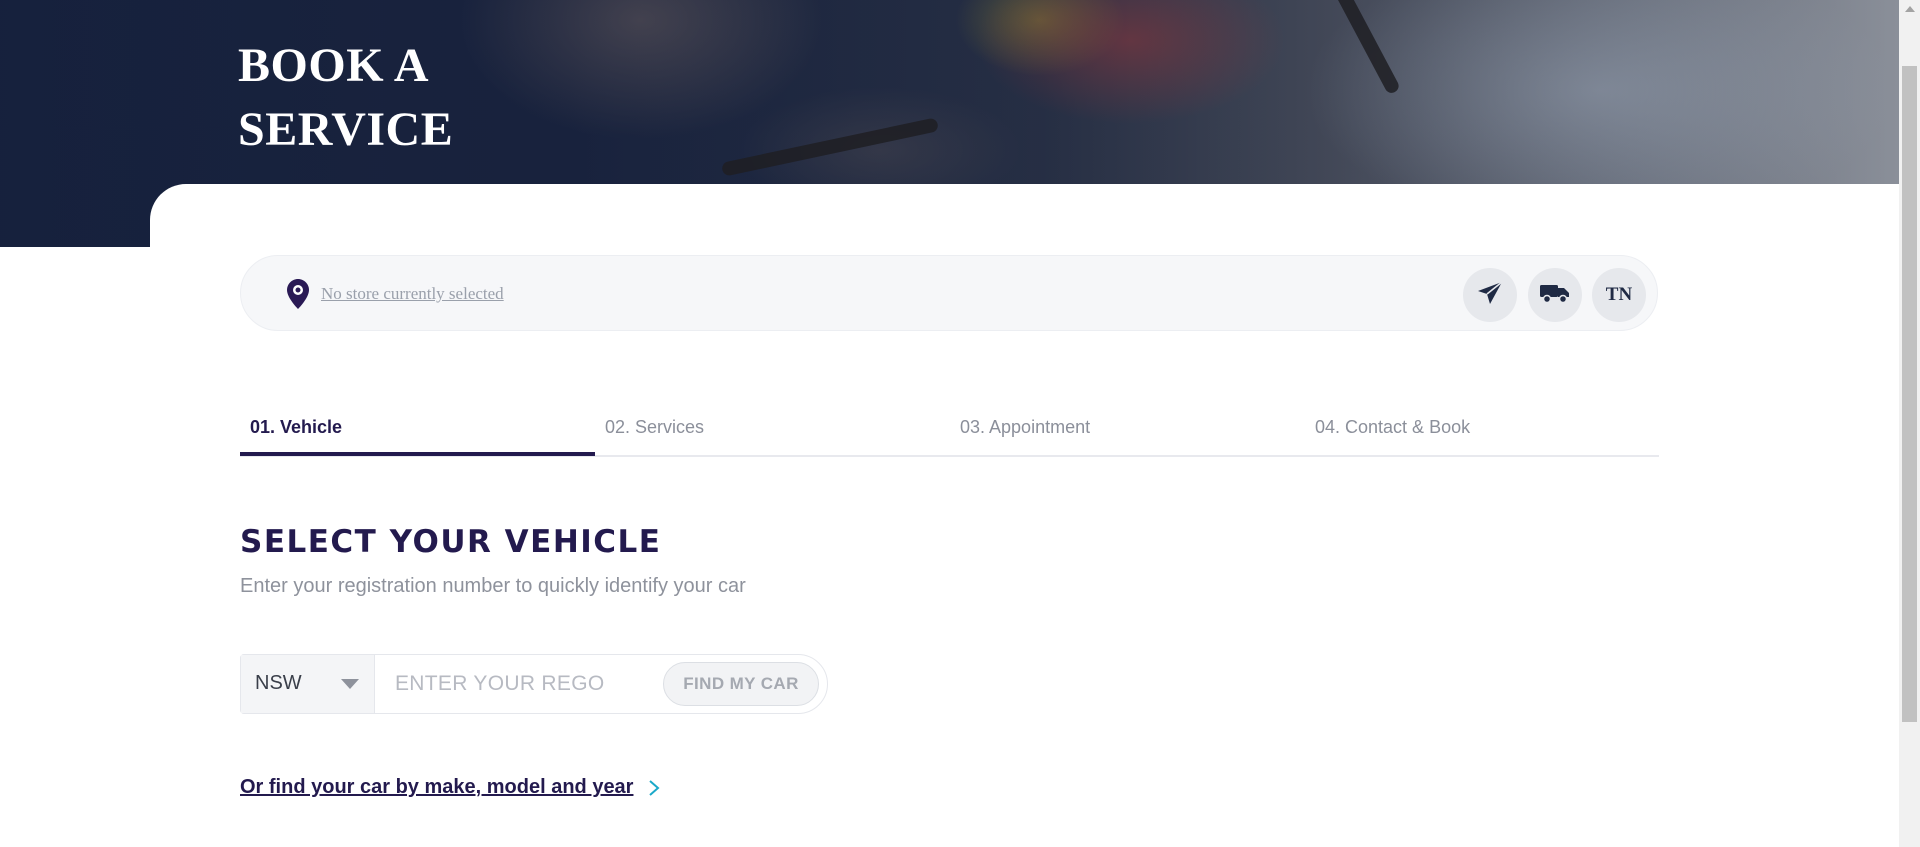 This screenshot has width=1920, height=847. I want to click on find-by-make-model-link: Or find your car by make, model and year, so click(436, 787).